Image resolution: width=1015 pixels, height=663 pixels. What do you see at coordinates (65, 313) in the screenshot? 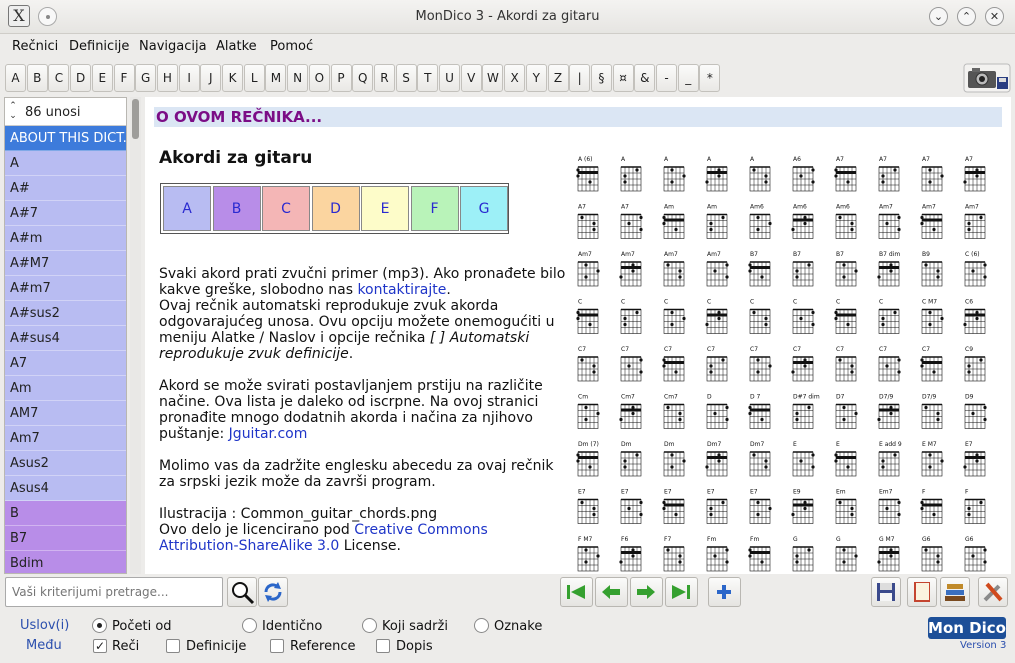
I see `list-item: A#sus2` at bounding box center [65, 313].